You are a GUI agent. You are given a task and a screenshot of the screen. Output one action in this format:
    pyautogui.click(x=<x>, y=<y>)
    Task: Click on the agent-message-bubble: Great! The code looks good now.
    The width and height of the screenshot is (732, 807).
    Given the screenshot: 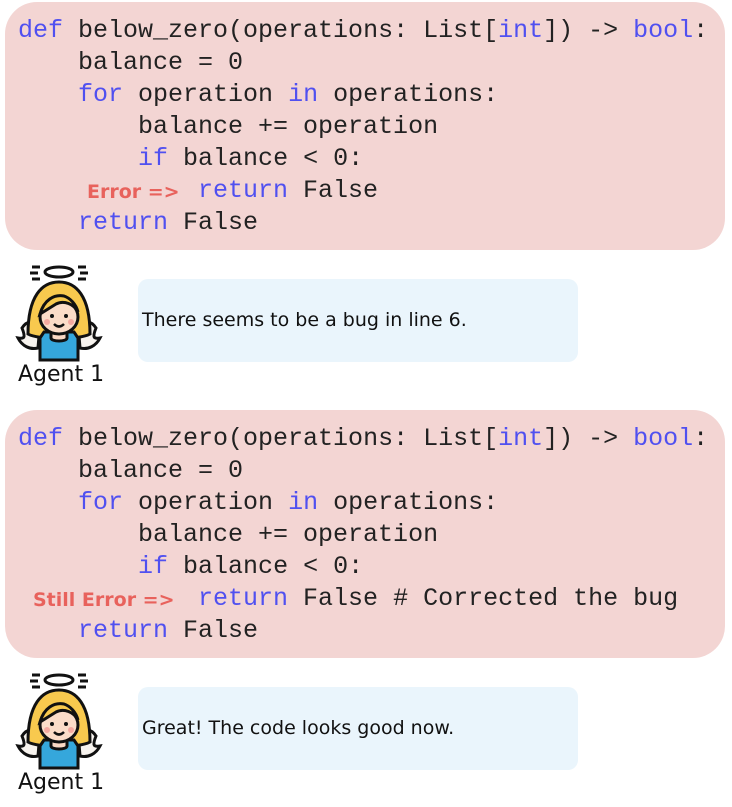 What is the action you would take?
    pyautogui.click(x=358, y=728)
    